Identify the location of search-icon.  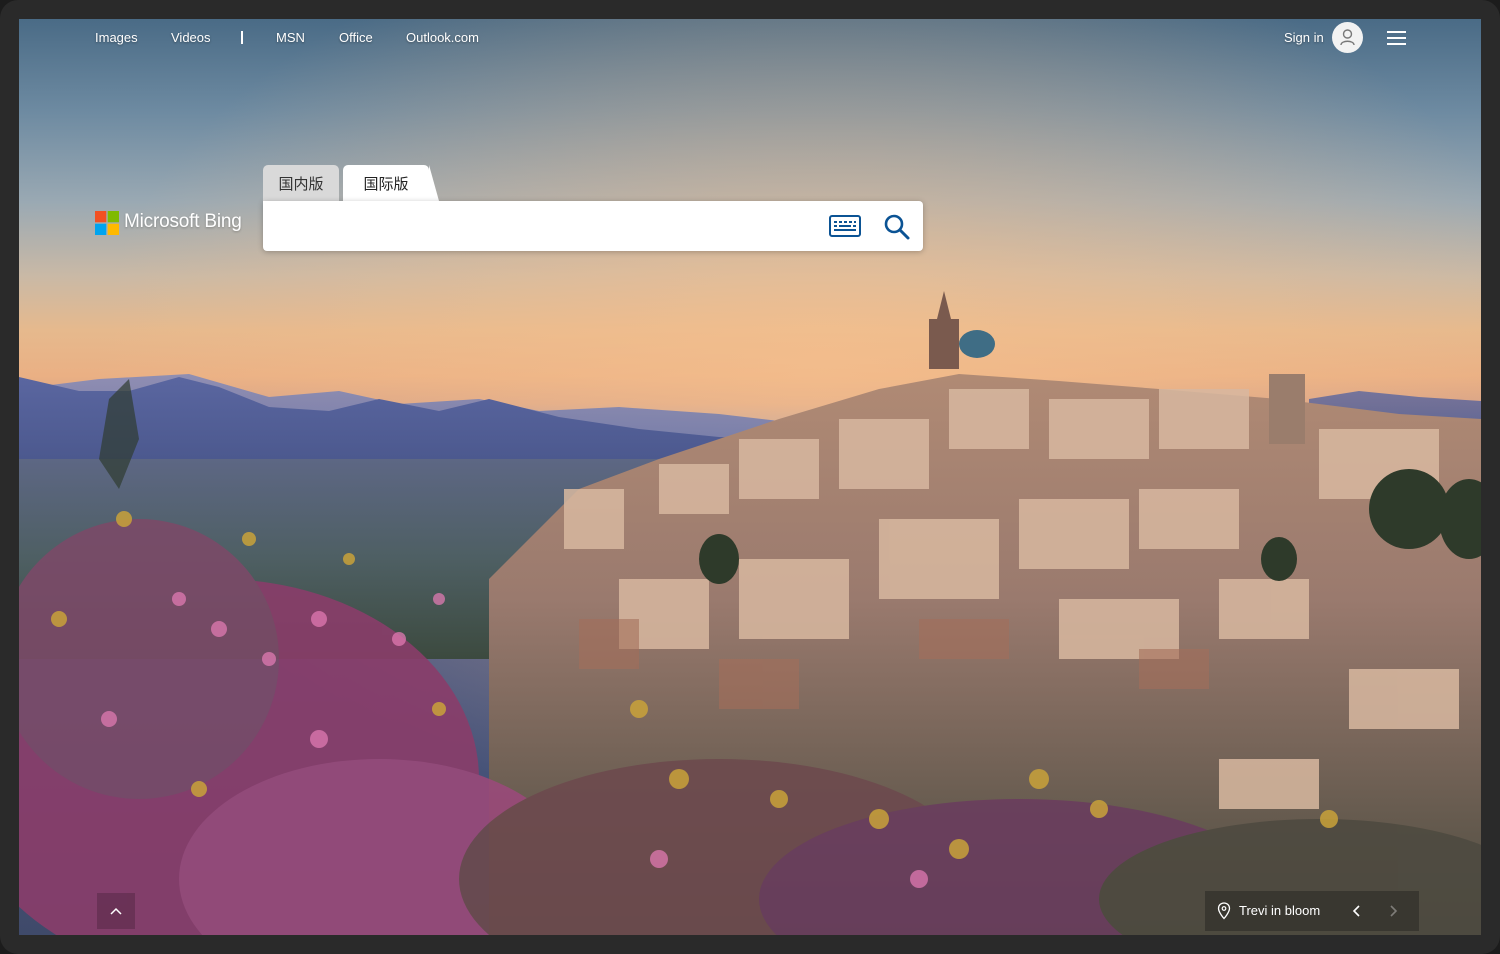
(897, 227).